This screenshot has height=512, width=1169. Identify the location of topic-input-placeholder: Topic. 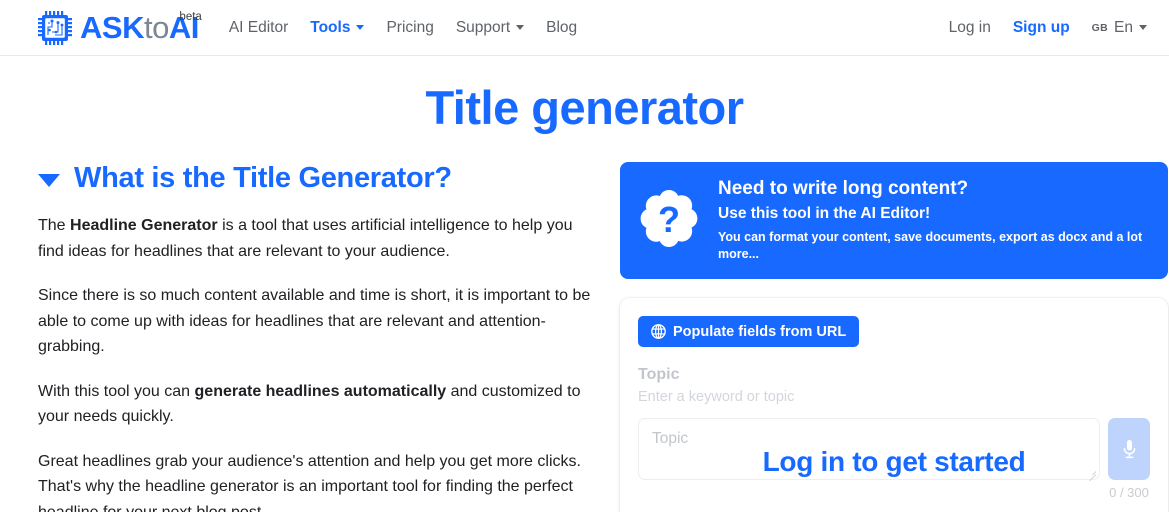
(670, 439).